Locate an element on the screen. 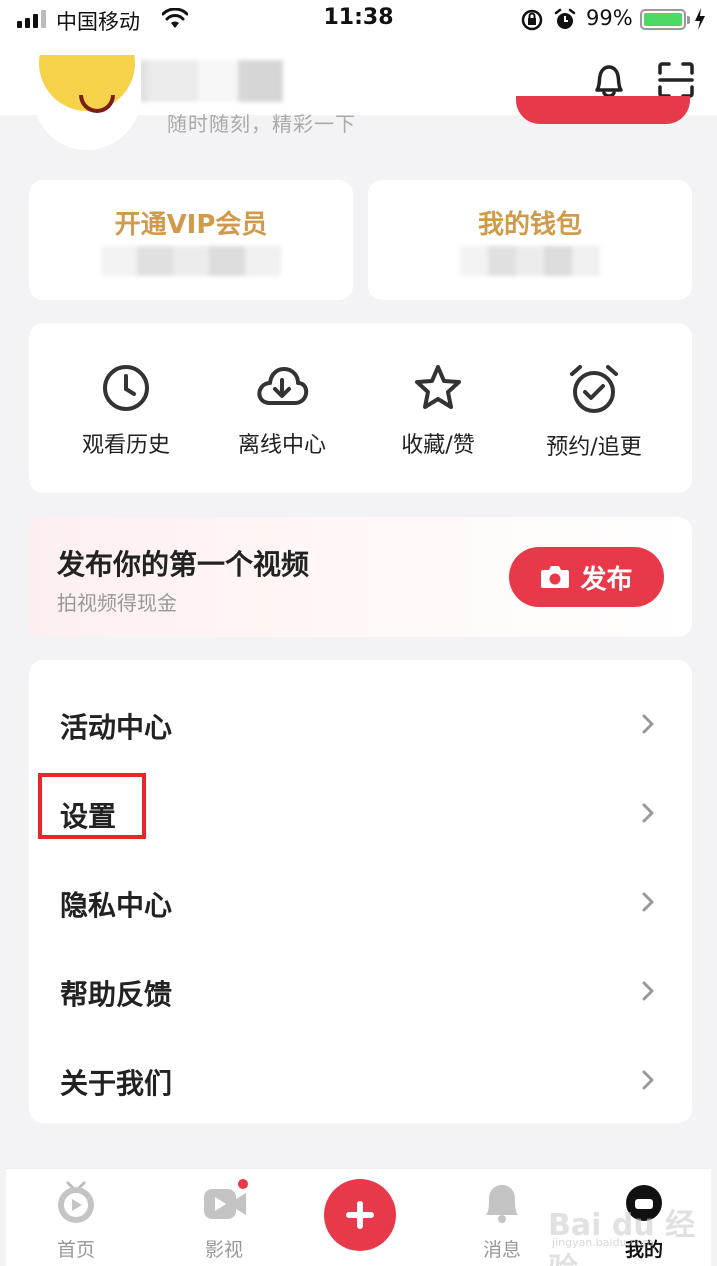 The height and width of the screenshot is (1266, 717). clock-icon is located at coordinates (126, 388).